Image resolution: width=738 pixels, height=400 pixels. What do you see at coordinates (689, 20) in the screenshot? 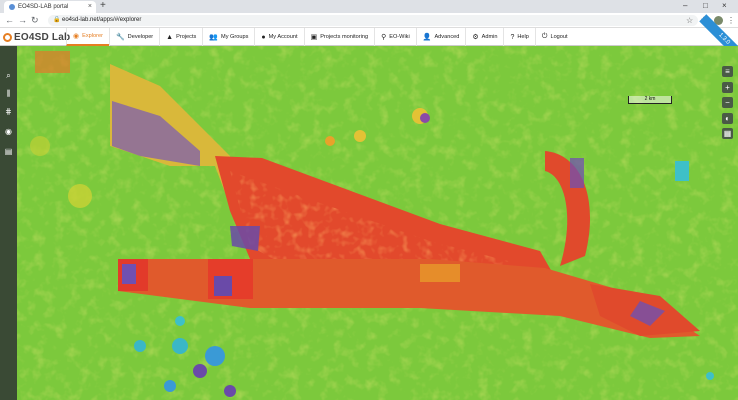
I see `bookmark-star-icon: ☆` at bounding box center [689, 20].